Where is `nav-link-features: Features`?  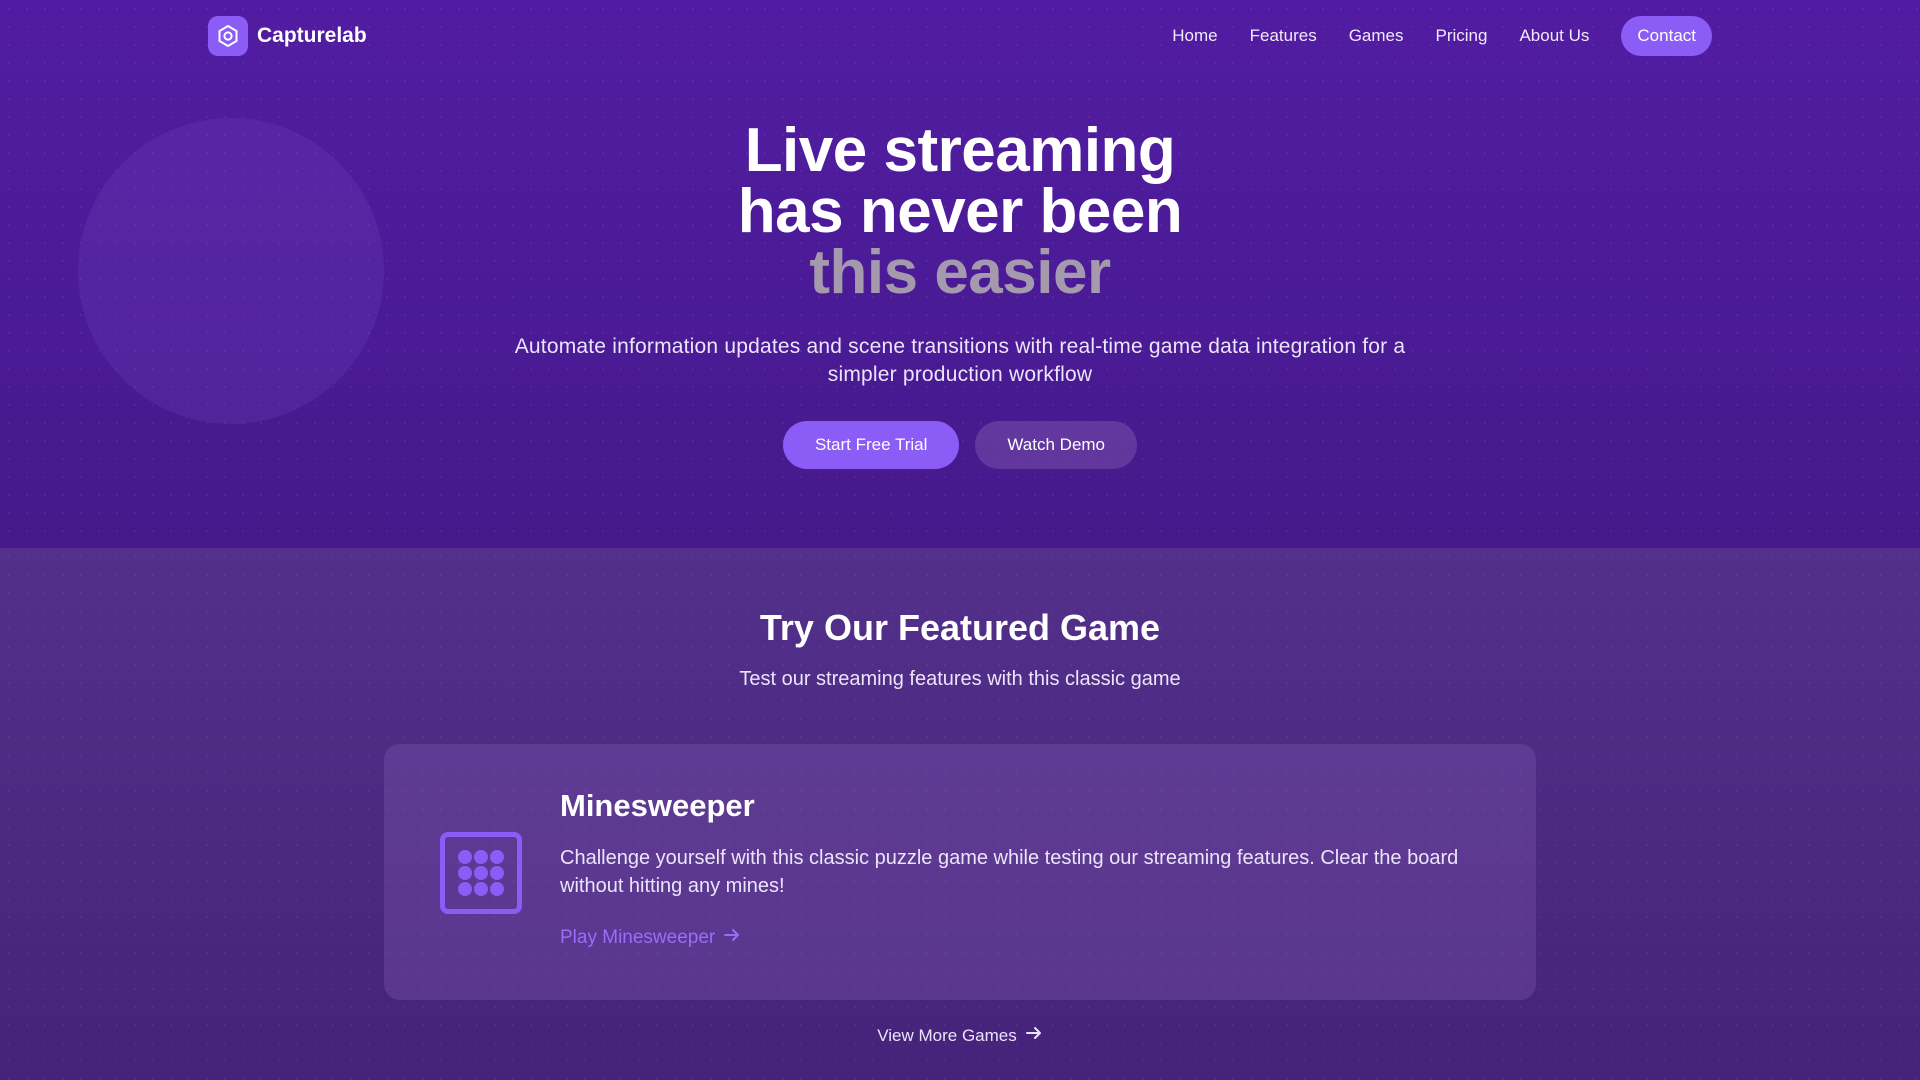
nav-link-features: Features is located at coordinates (1283, 36).